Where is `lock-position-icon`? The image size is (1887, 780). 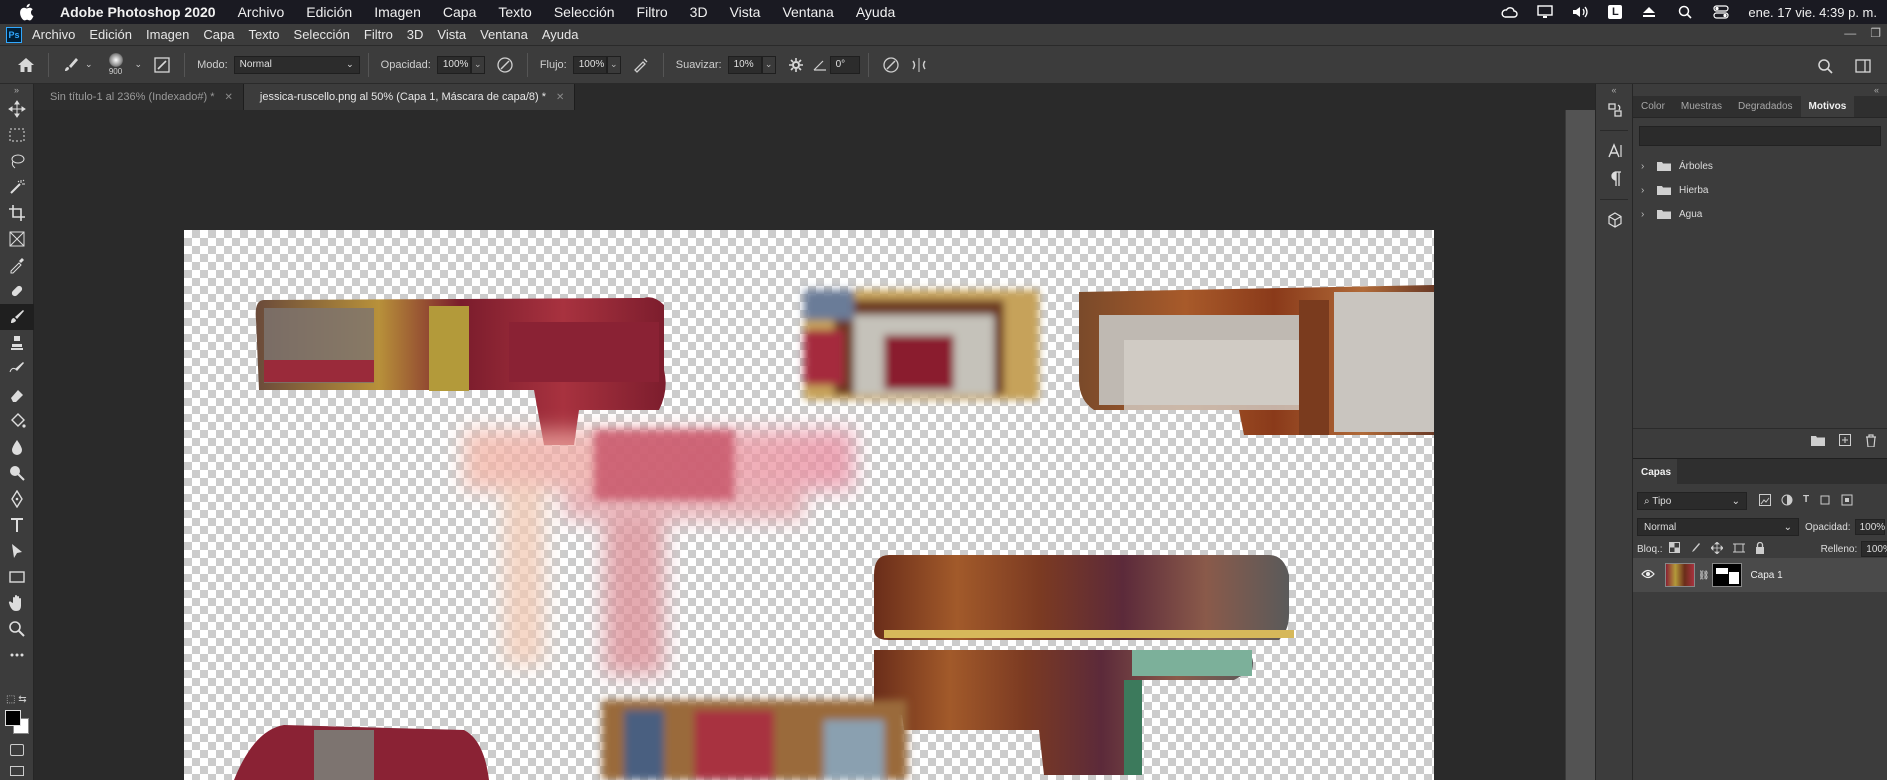
lock-position-icon is located at coordinates (1717, 548).